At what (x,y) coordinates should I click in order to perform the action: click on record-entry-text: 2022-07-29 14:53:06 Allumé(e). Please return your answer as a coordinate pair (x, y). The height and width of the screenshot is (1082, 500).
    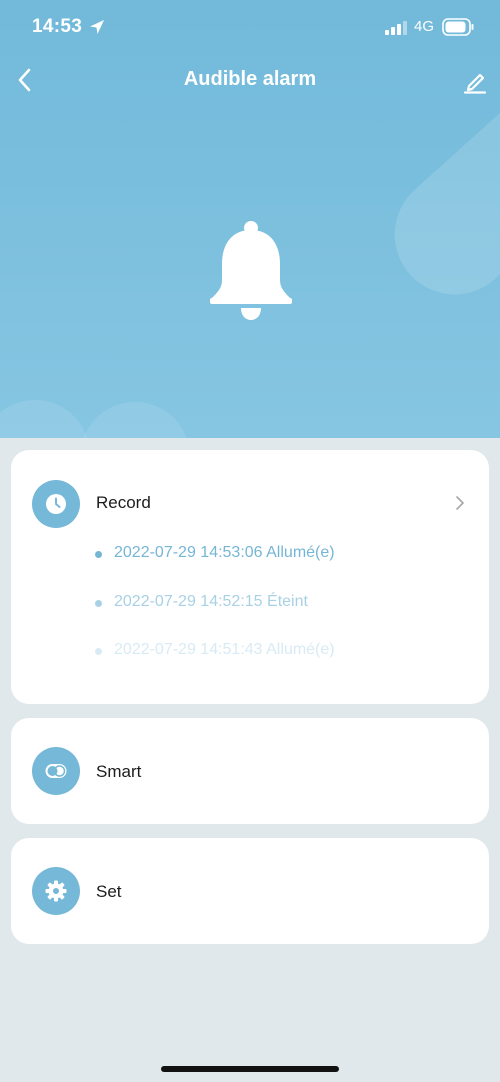
    Looking at the image, I should click on (224, 552).